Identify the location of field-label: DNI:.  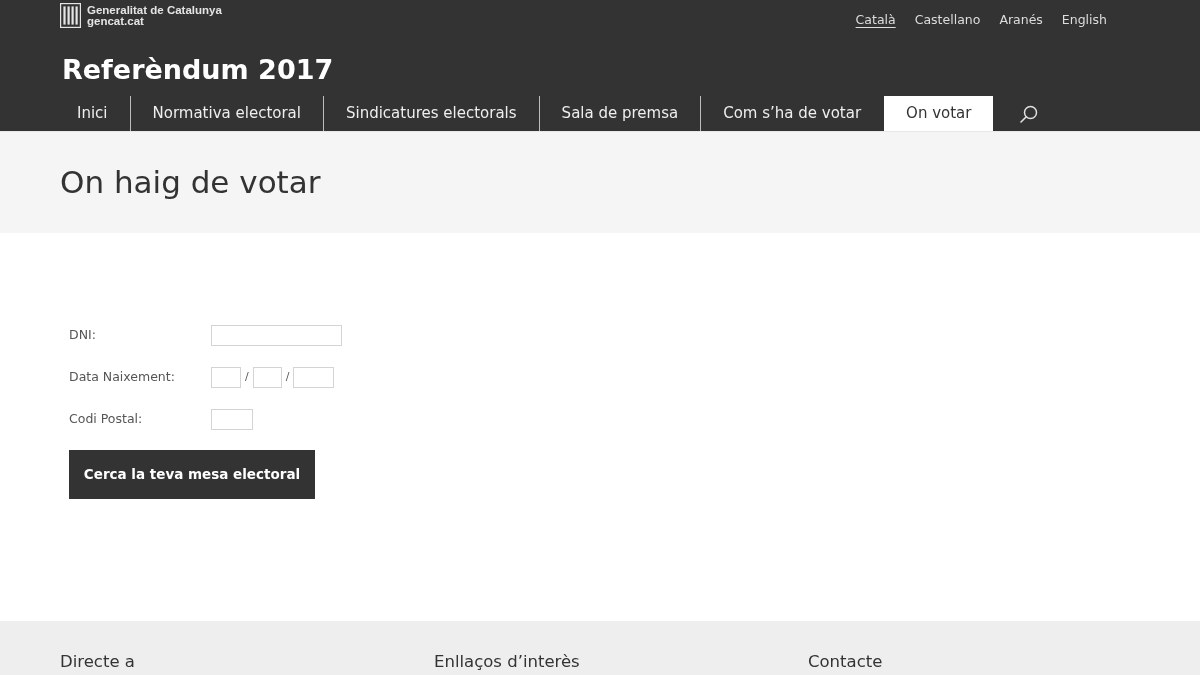
(83, 334).